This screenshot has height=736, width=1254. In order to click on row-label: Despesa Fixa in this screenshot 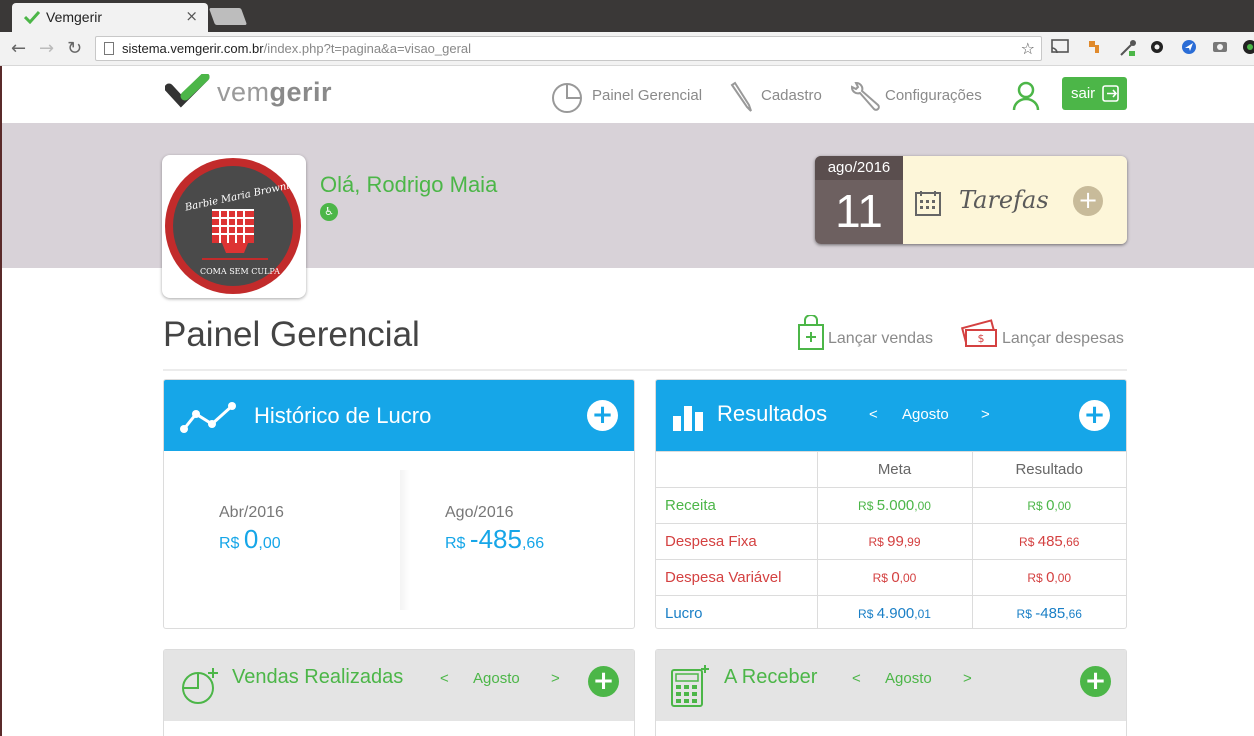, I will do `click(737, 541)`.